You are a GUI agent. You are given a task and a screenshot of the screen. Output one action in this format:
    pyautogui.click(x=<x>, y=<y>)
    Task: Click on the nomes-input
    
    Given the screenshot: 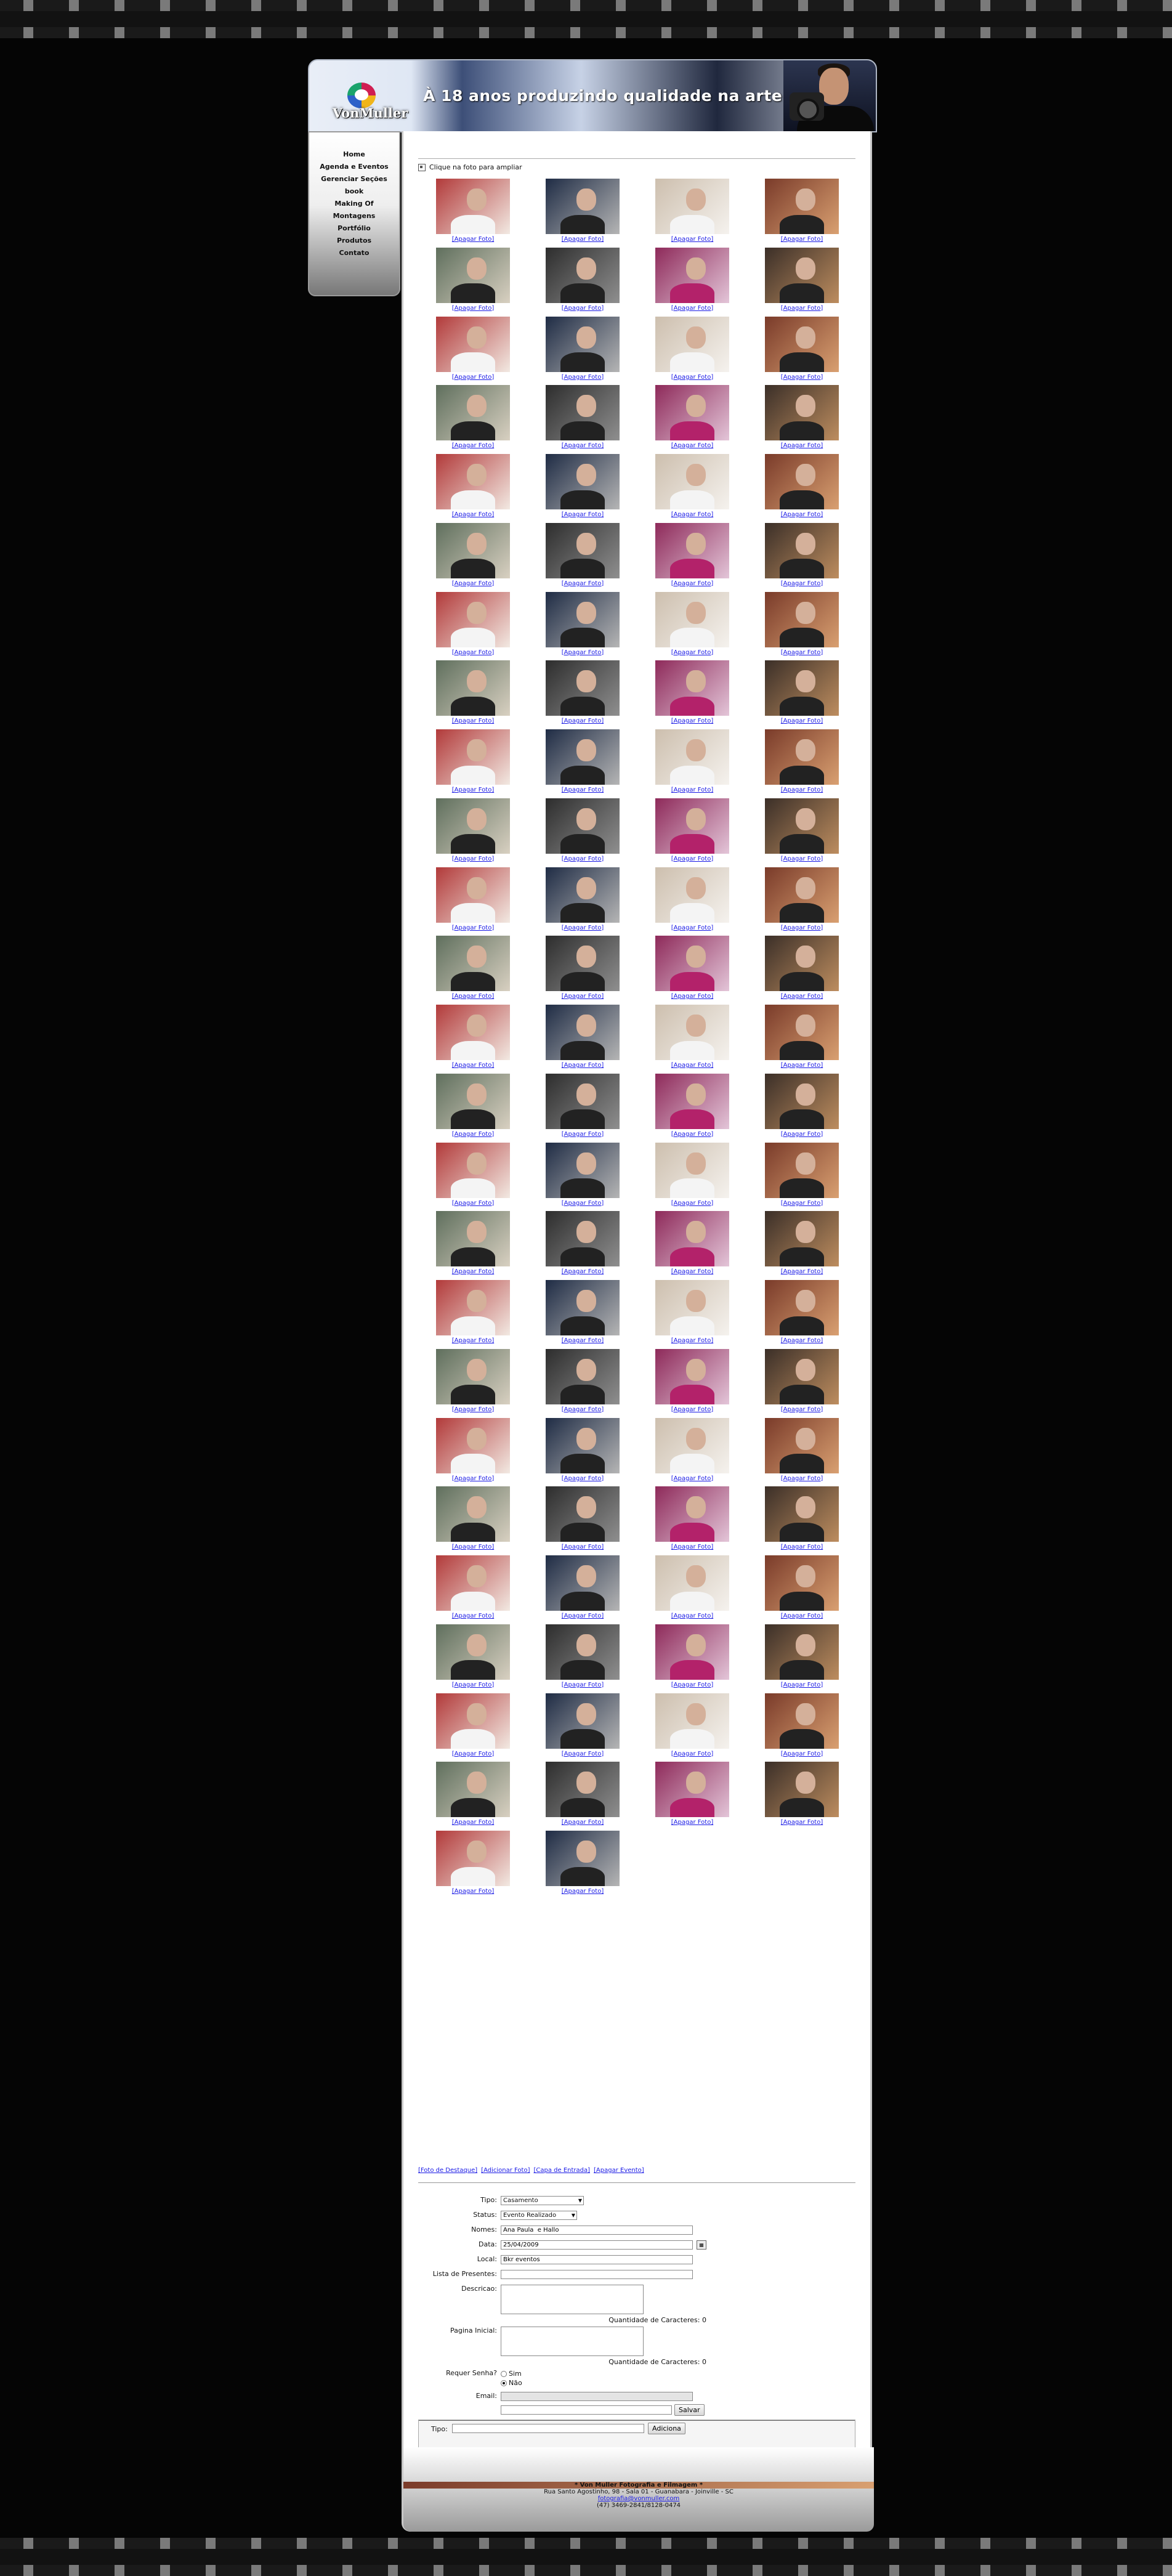 What is the action you would take?
    pyautogui.click(x=597, y=2230)
    